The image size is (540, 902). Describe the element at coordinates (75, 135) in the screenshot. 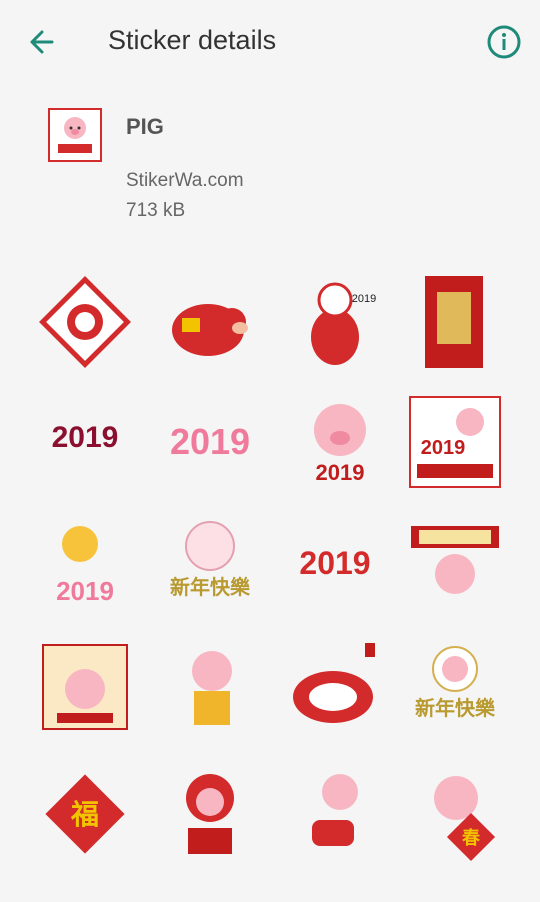

I see `pack-tray-icon` at that location.